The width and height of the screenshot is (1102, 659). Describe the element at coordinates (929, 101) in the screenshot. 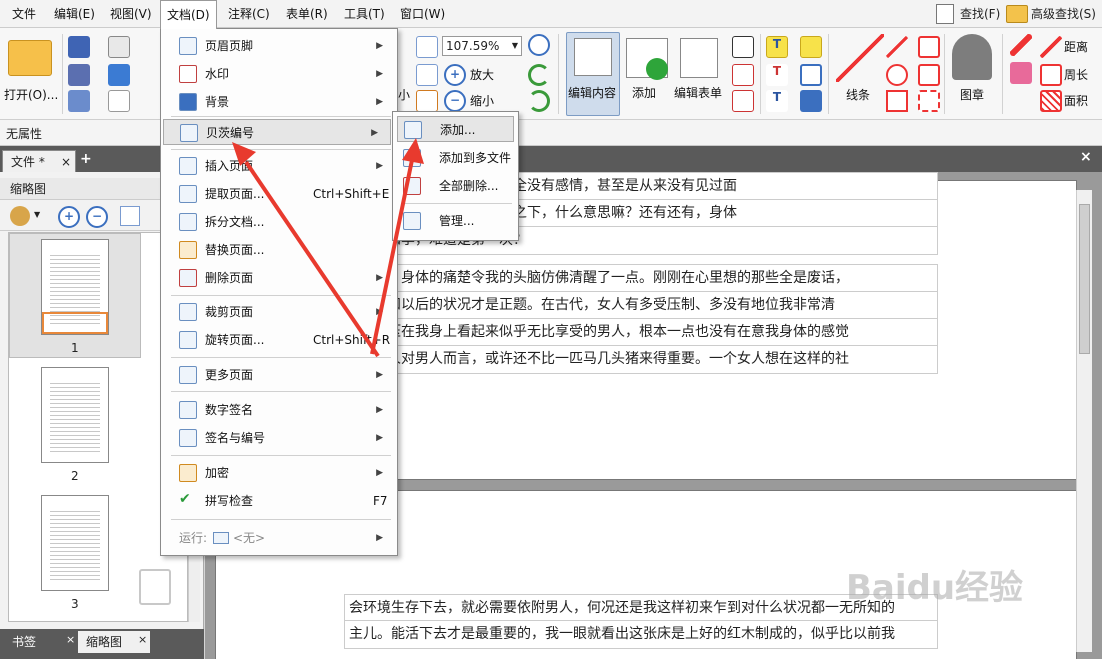

I see `cloud-shape-icon` at that location.